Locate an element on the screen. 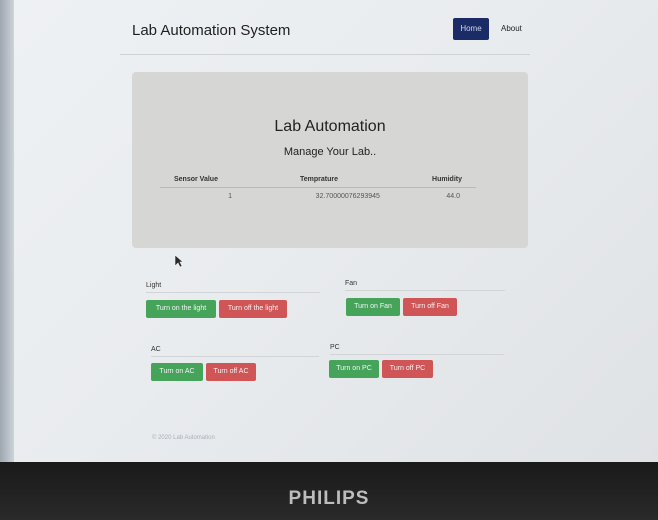 This screenshot has width=658, height=520. nav-home-link: Home is located at coordinates (471, 29).